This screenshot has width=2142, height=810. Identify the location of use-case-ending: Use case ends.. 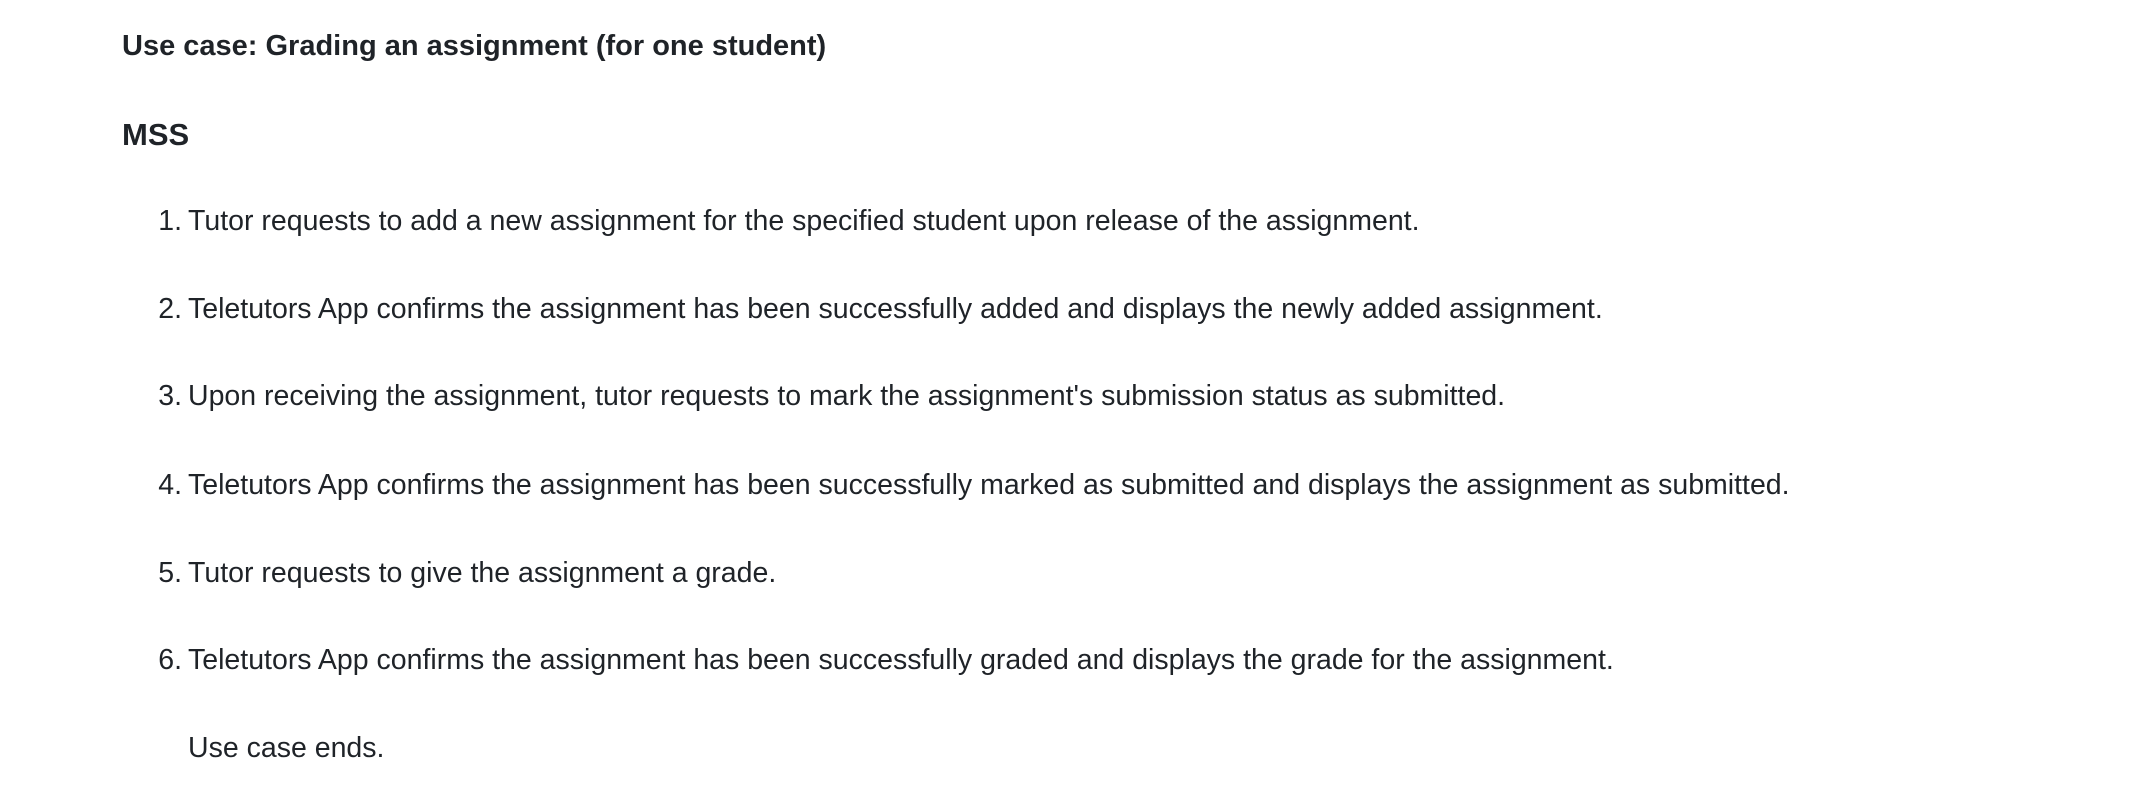
(286, 748).